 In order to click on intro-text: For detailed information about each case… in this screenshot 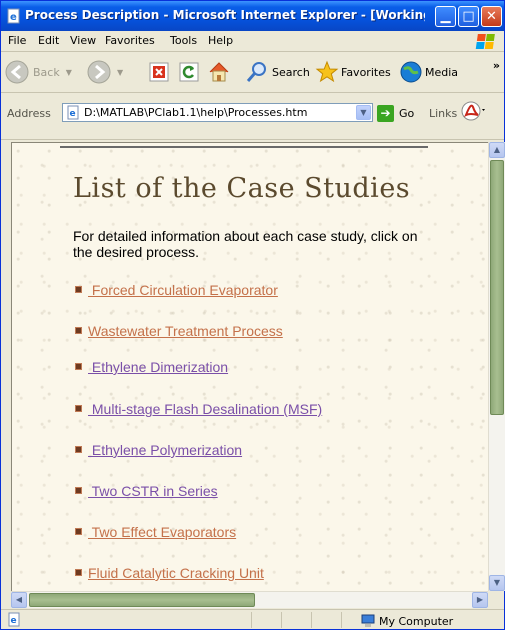, I will do `click(245, 244)`.